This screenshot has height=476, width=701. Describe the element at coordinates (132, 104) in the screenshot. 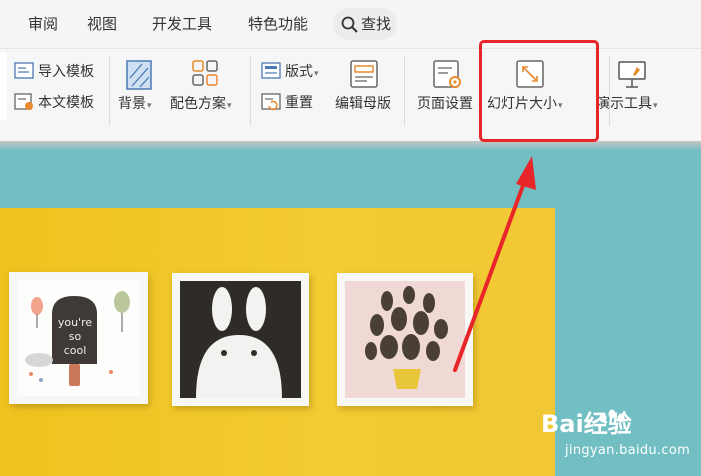

I see `background-label: 背景` at that location.